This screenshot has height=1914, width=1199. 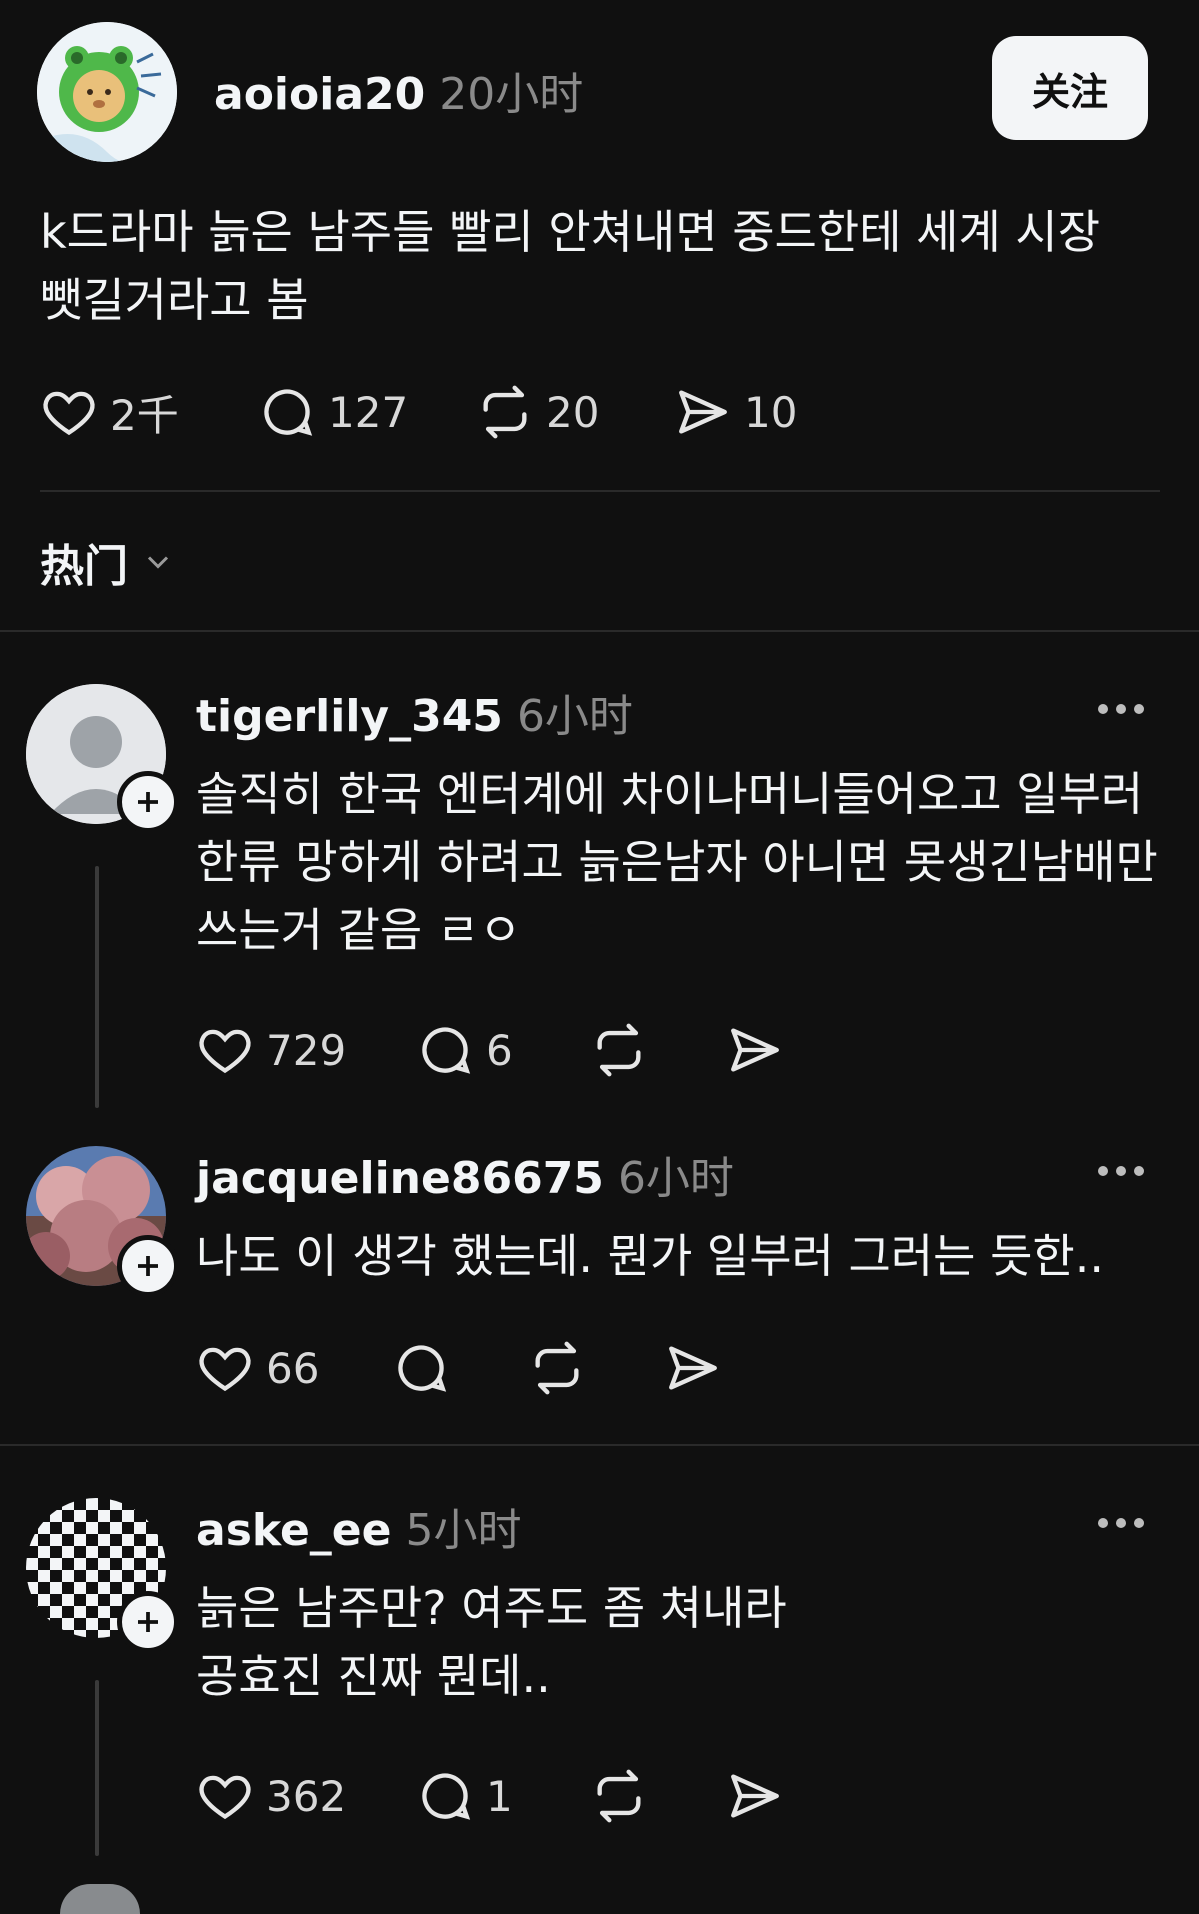 What do you see at coordinates (463, 1530) in the screenshot?
I see `comment-time: 5小时` at bounding box center [463, 1530].